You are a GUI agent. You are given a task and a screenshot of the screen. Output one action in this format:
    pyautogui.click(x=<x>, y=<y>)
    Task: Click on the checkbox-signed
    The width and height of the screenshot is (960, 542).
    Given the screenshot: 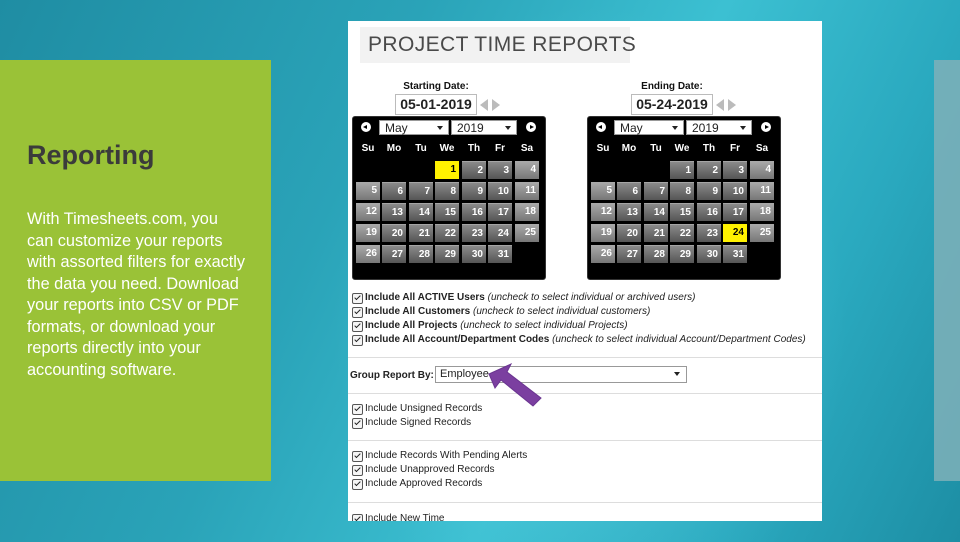 What is the action you would take?
    pyautogui.click(x=357, y=423)
    